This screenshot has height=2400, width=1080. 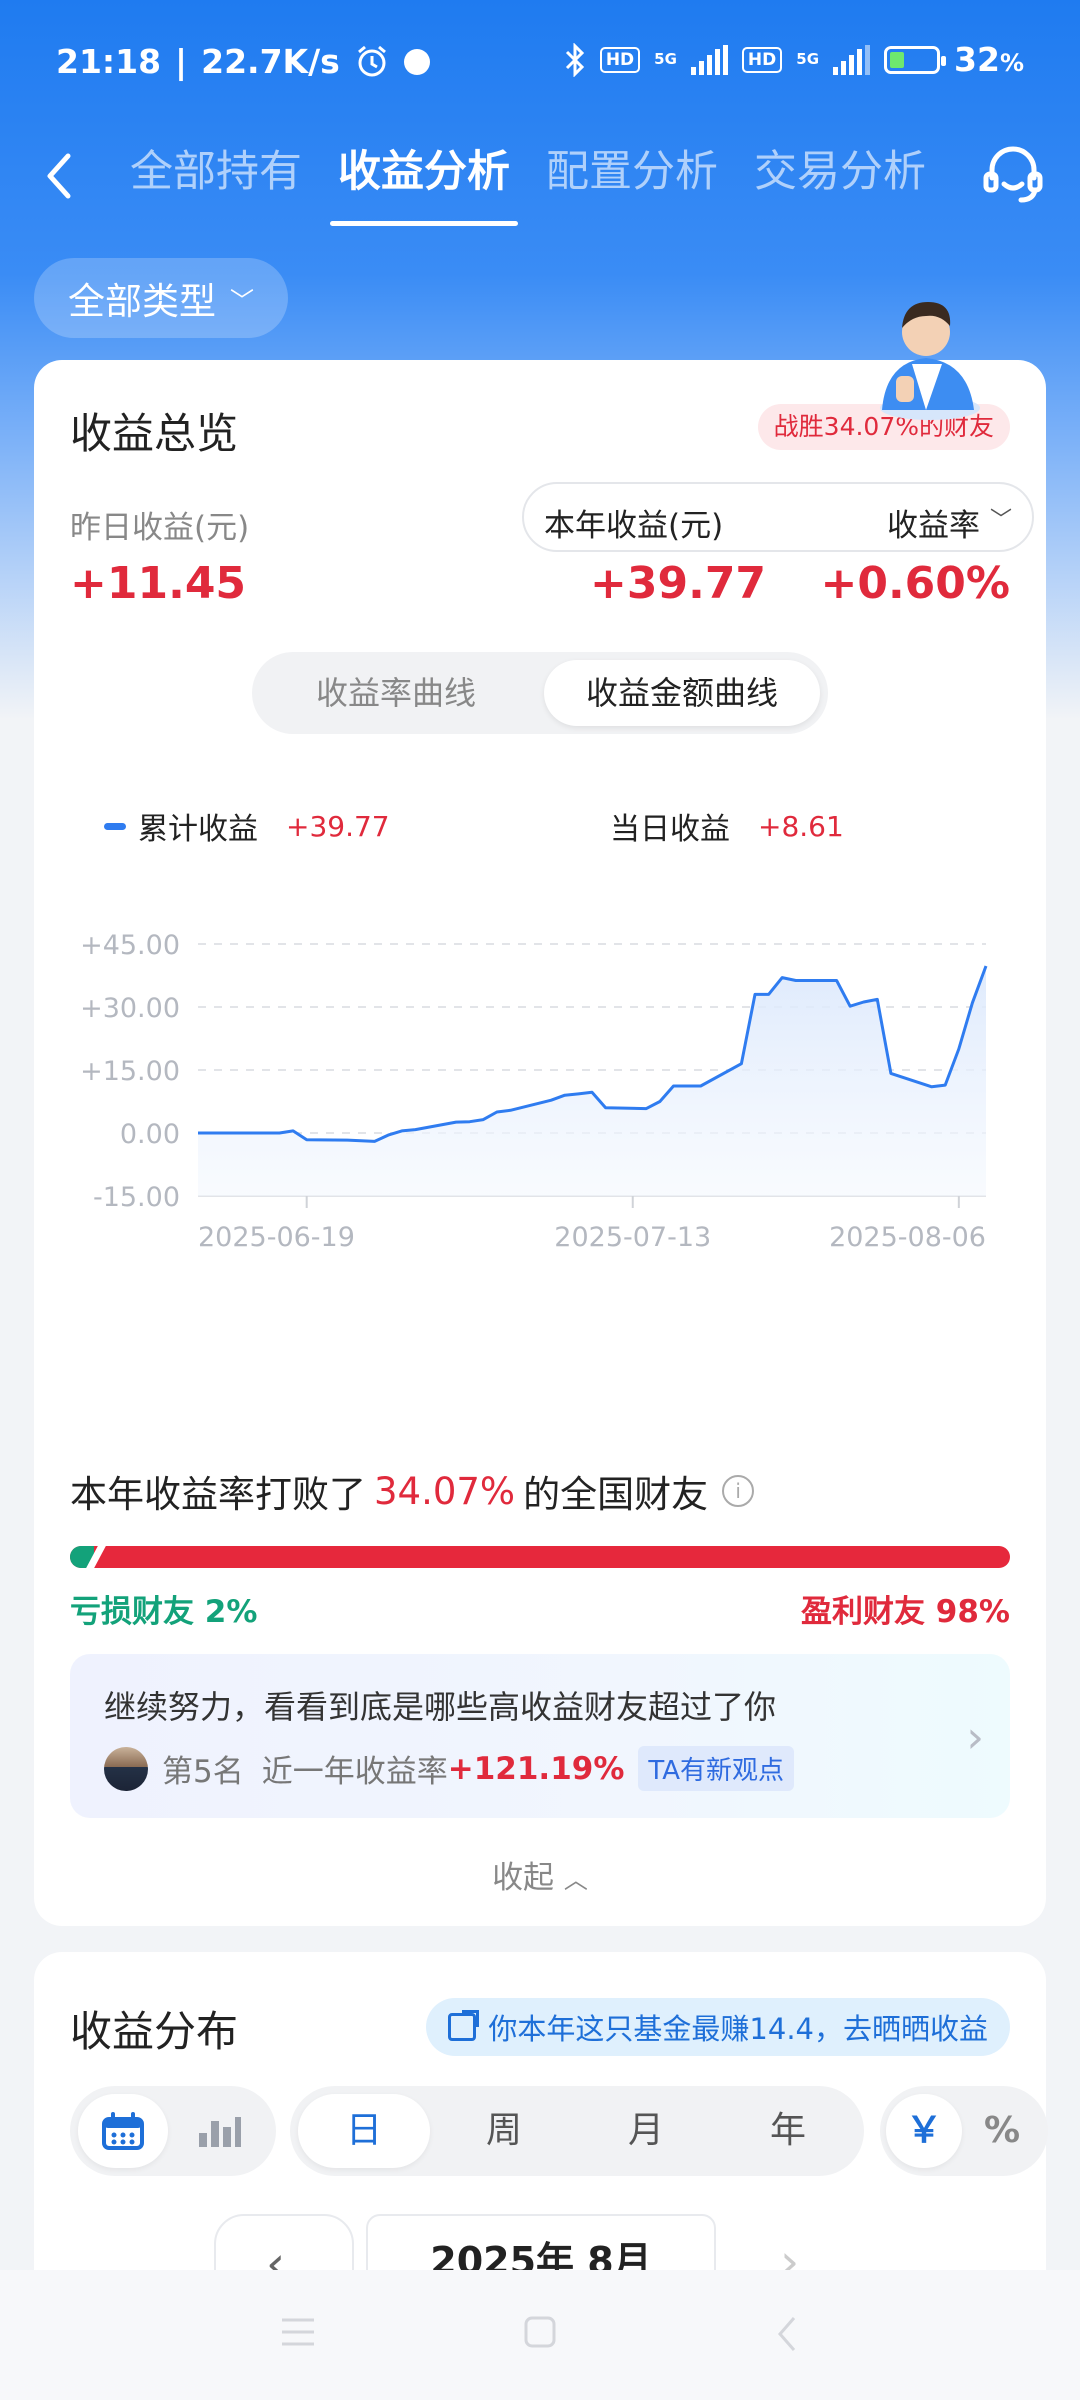 What do you see at coordinates (840, 180) in the screenshot?
I see `tab-trade-analysis: 交易分析` at bounding box center [840, 180].